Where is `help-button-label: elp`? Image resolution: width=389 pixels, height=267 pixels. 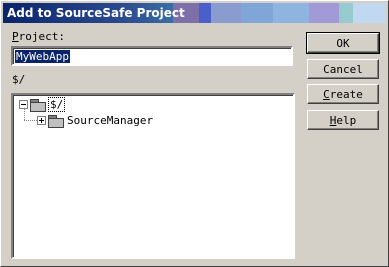
help-button-label: elp is located at coordinates (346, 120).